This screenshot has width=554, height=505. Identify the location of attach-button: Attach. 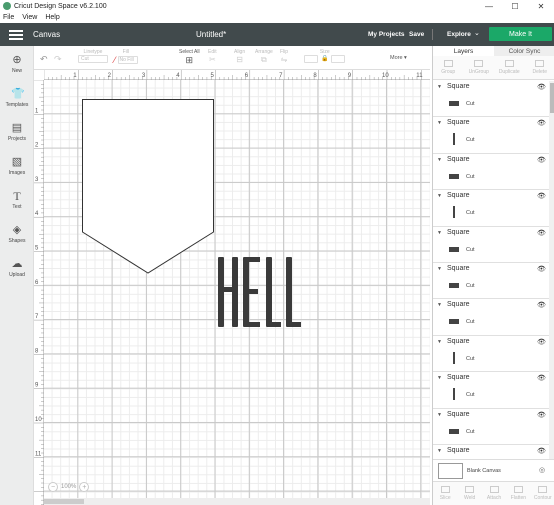
(494, 493).